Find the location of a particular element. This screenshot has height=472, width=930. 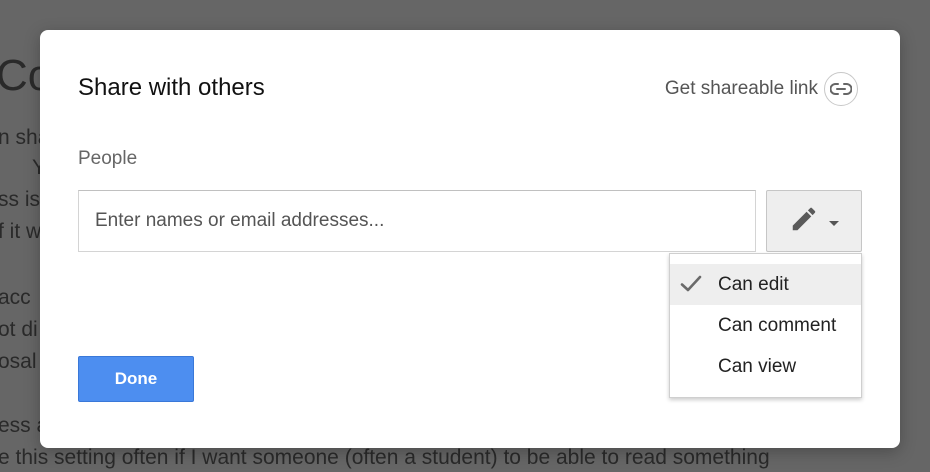

dialog-title: Share with others is located at coordinates (171, 87).